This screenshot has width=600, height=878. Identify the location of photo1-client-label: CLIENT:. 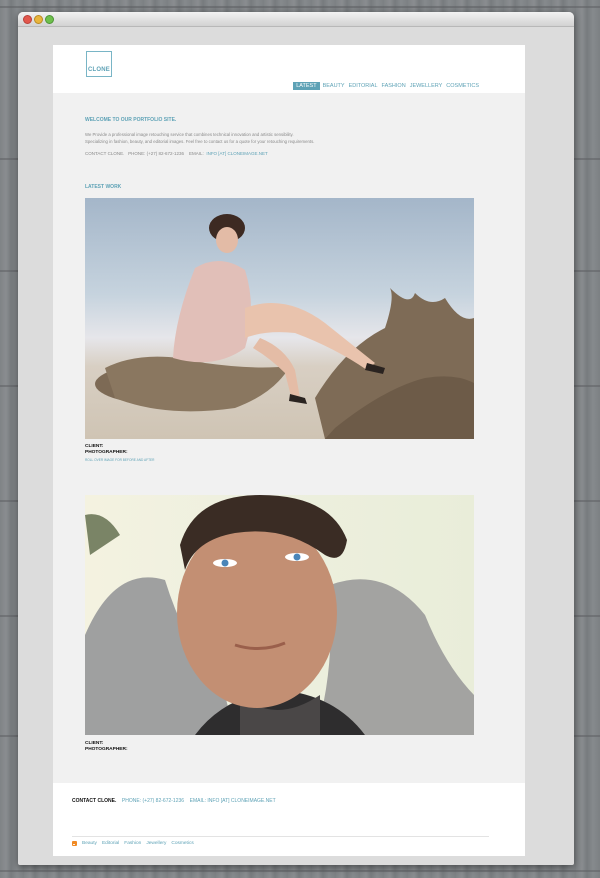
(94, 446).